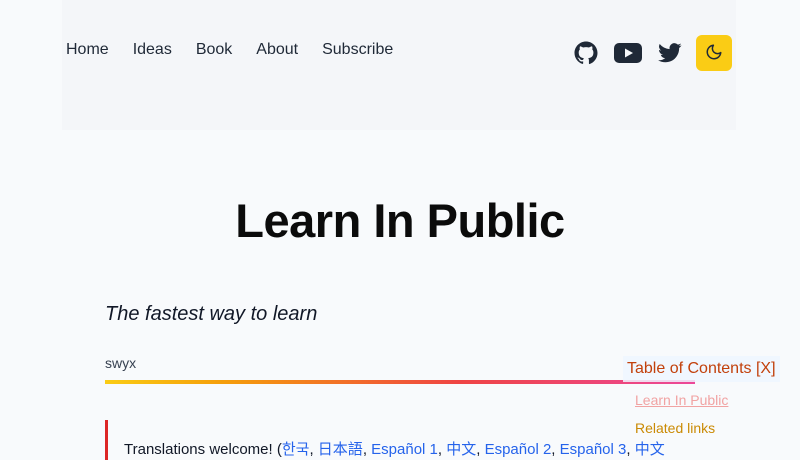 The image size is (800, 460). Describe the element at coordinates (211, 314) in the screenshot. I see `page-subtitle: The fastest way to learn` at that location.